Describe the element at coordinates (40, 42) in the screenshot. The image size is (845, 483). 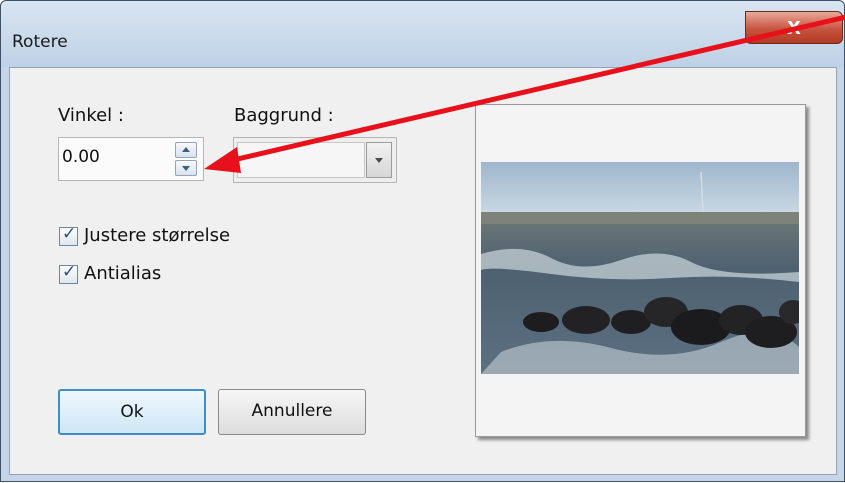
I see `dialog-title: Rotere` at that location.